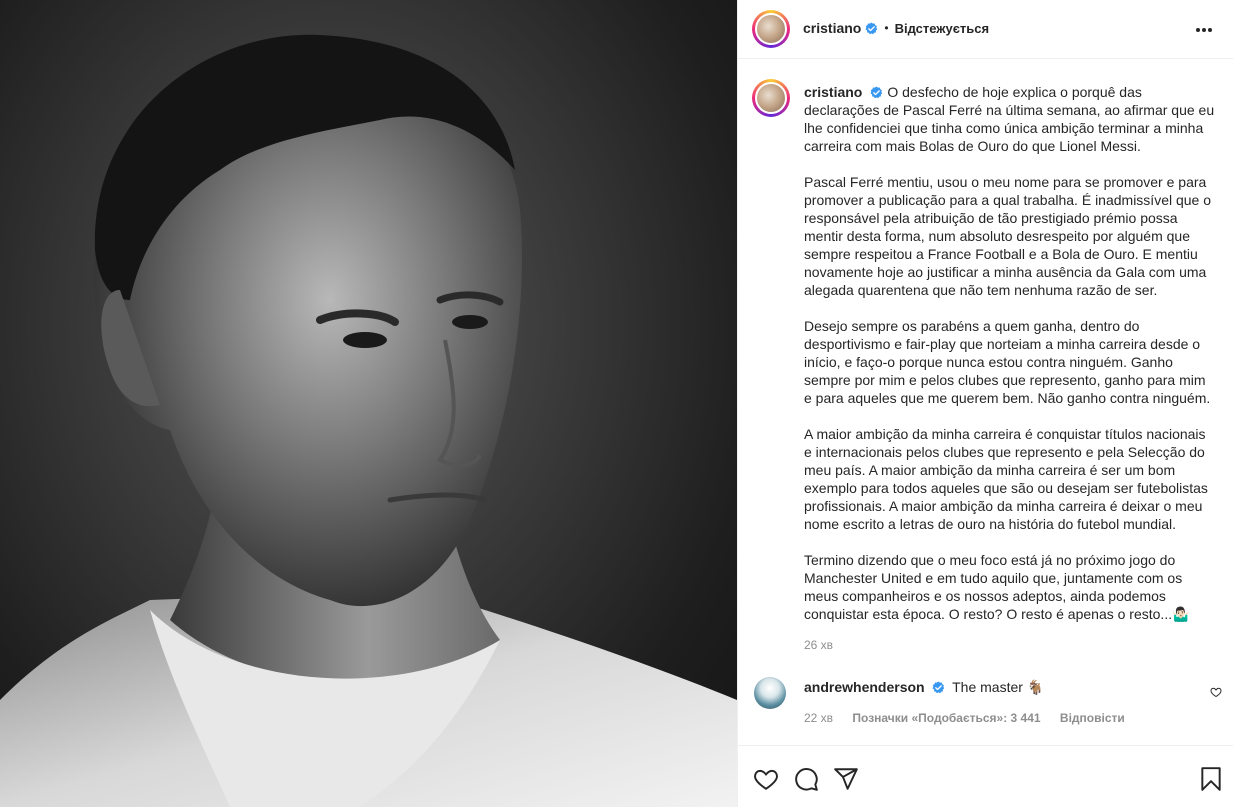  Describe the element at coordinates (846, 779) in the screenshot. I see `share-icon` at that location.